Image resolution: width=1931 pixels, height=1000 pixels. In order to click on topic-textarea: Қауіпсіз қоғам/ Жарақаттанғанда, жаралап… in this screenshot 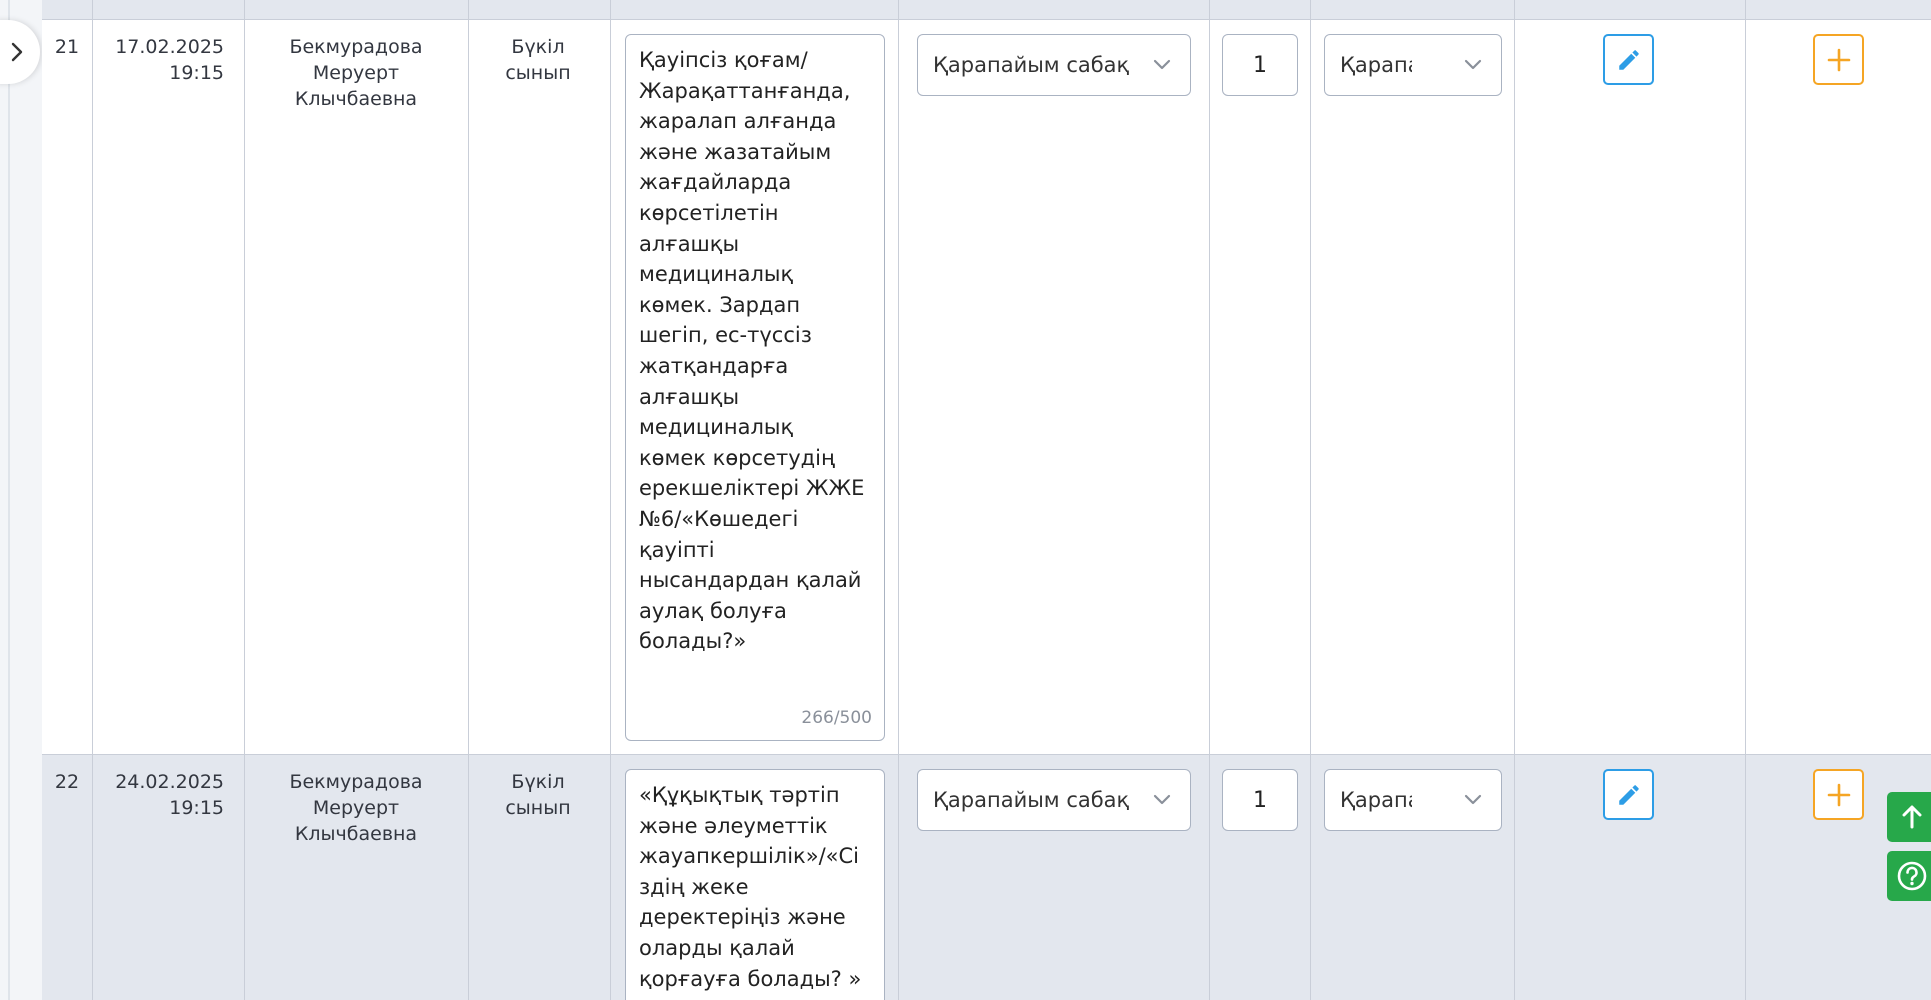, I will do `click(755, 387)`.